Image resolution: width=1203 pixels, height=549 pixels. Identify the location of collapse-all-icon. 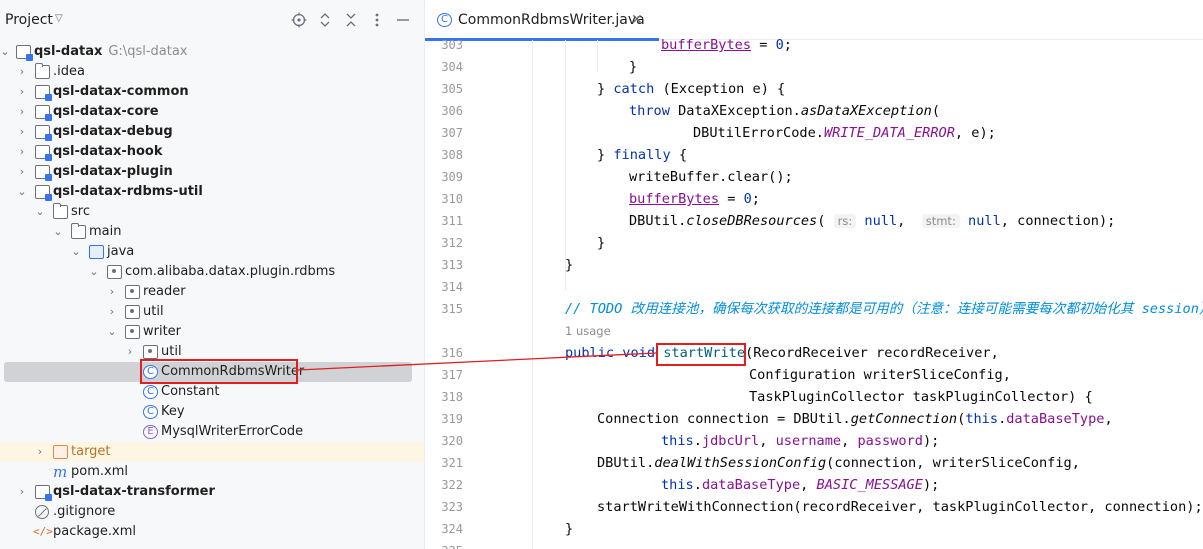
(351, 20).